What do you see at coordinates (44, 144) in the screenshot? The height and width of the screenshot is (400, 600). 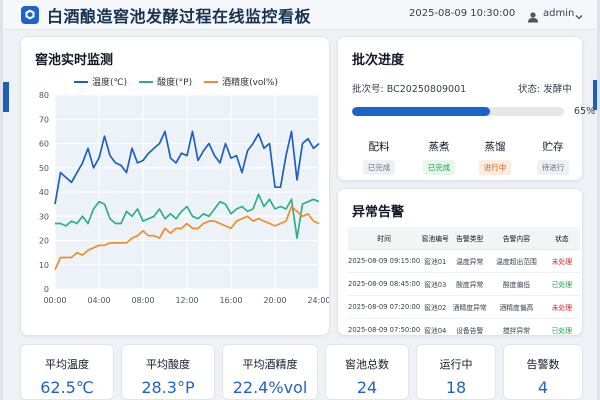 I see `y-tick-label: 60` at bounding box center [44, 144].